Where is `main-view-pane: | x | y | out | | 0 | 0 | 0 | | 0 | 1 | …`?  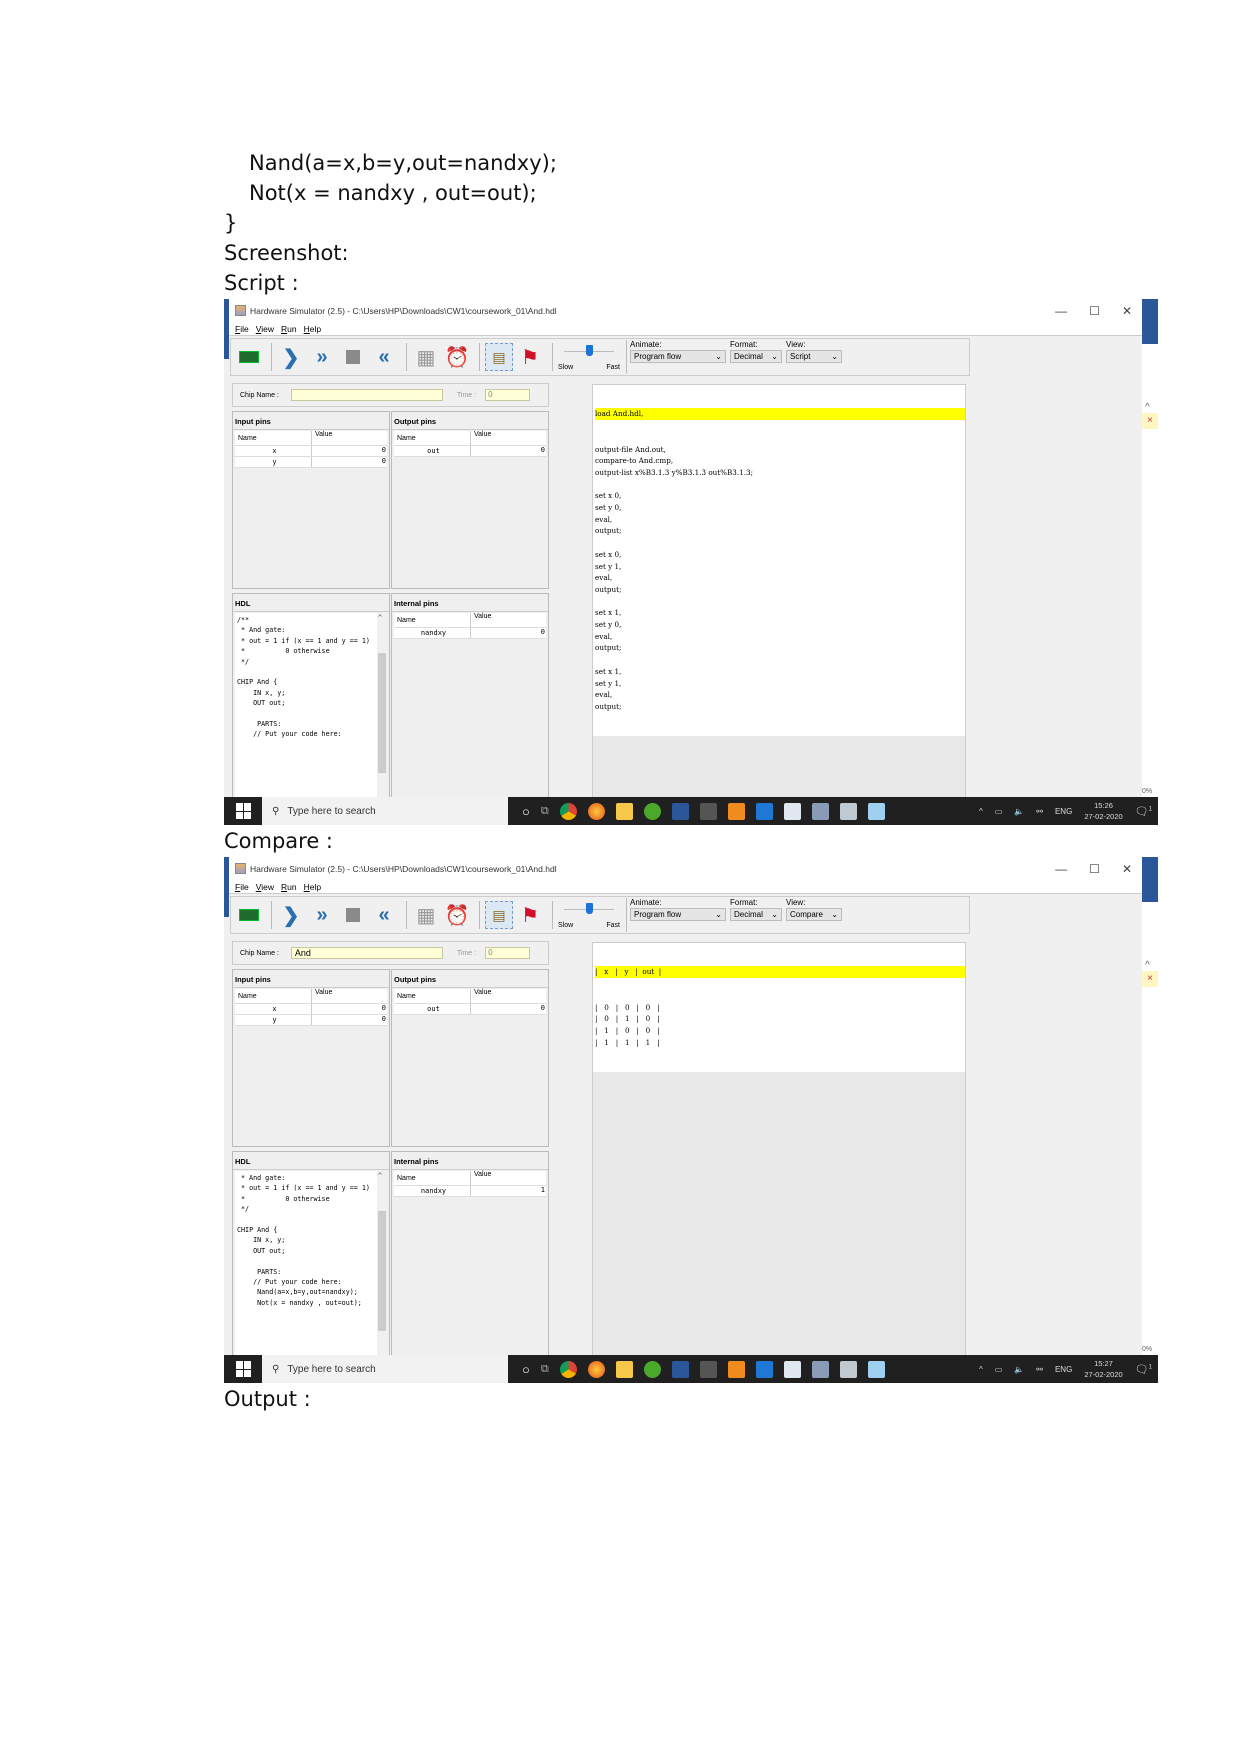
main-view-pane: | x | y | out | | 0 | 0 | 0 | | 0 | 1 | … is located at coordinates (779, 1162).